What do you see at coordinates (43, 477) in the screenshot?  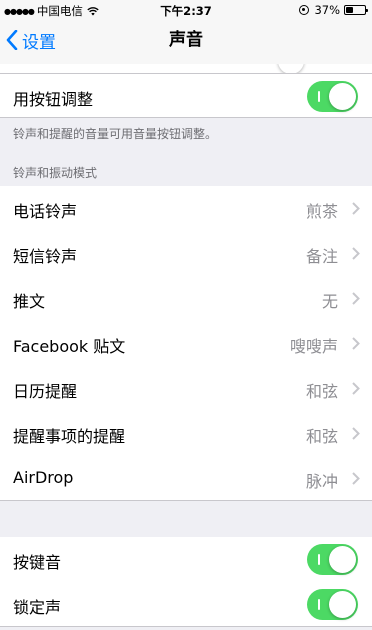 I see `sound-row-label: AirDrop` at bounding box center [43, 477].